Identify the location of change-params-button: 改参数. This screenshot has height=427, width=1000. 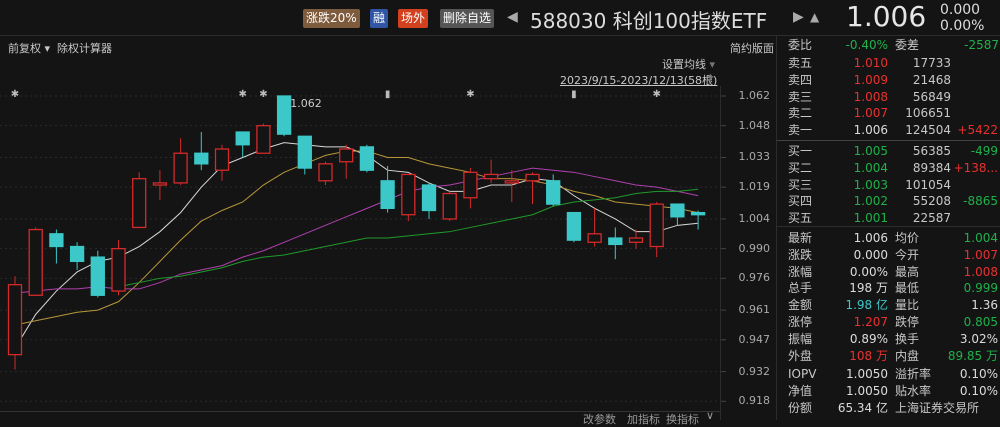
(599, 419).